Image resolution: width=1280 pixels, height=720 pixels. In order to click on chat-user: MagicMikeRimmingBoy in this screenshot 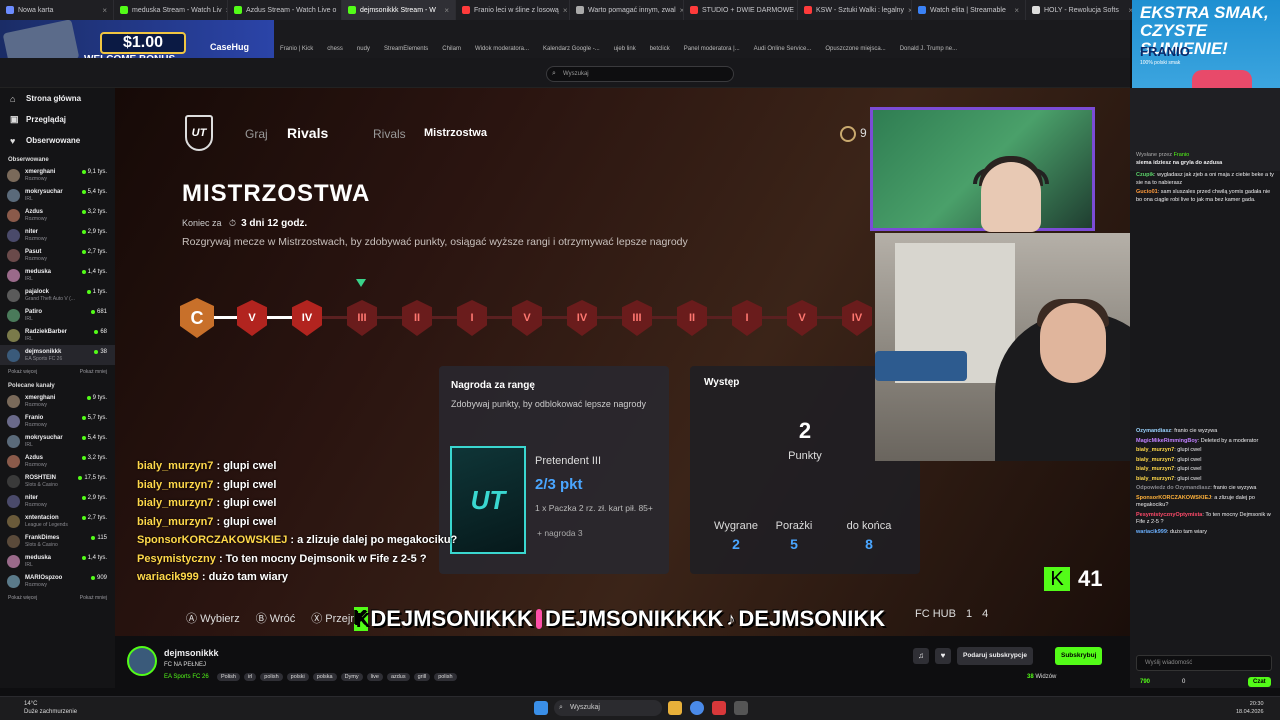, I will do `click(1167, 441)`.